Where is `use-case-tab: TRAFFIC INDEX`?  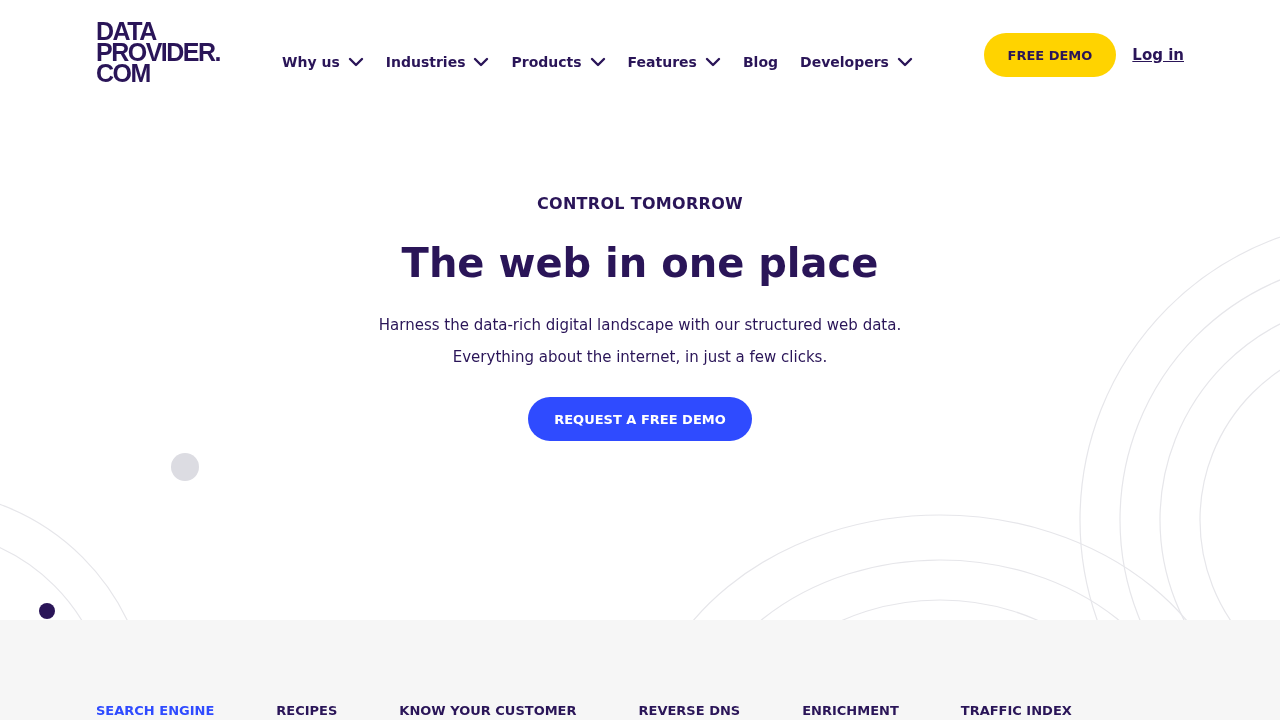
use-case-tab: TRAFFIC INDEX is located at coordinates (1016, 711).